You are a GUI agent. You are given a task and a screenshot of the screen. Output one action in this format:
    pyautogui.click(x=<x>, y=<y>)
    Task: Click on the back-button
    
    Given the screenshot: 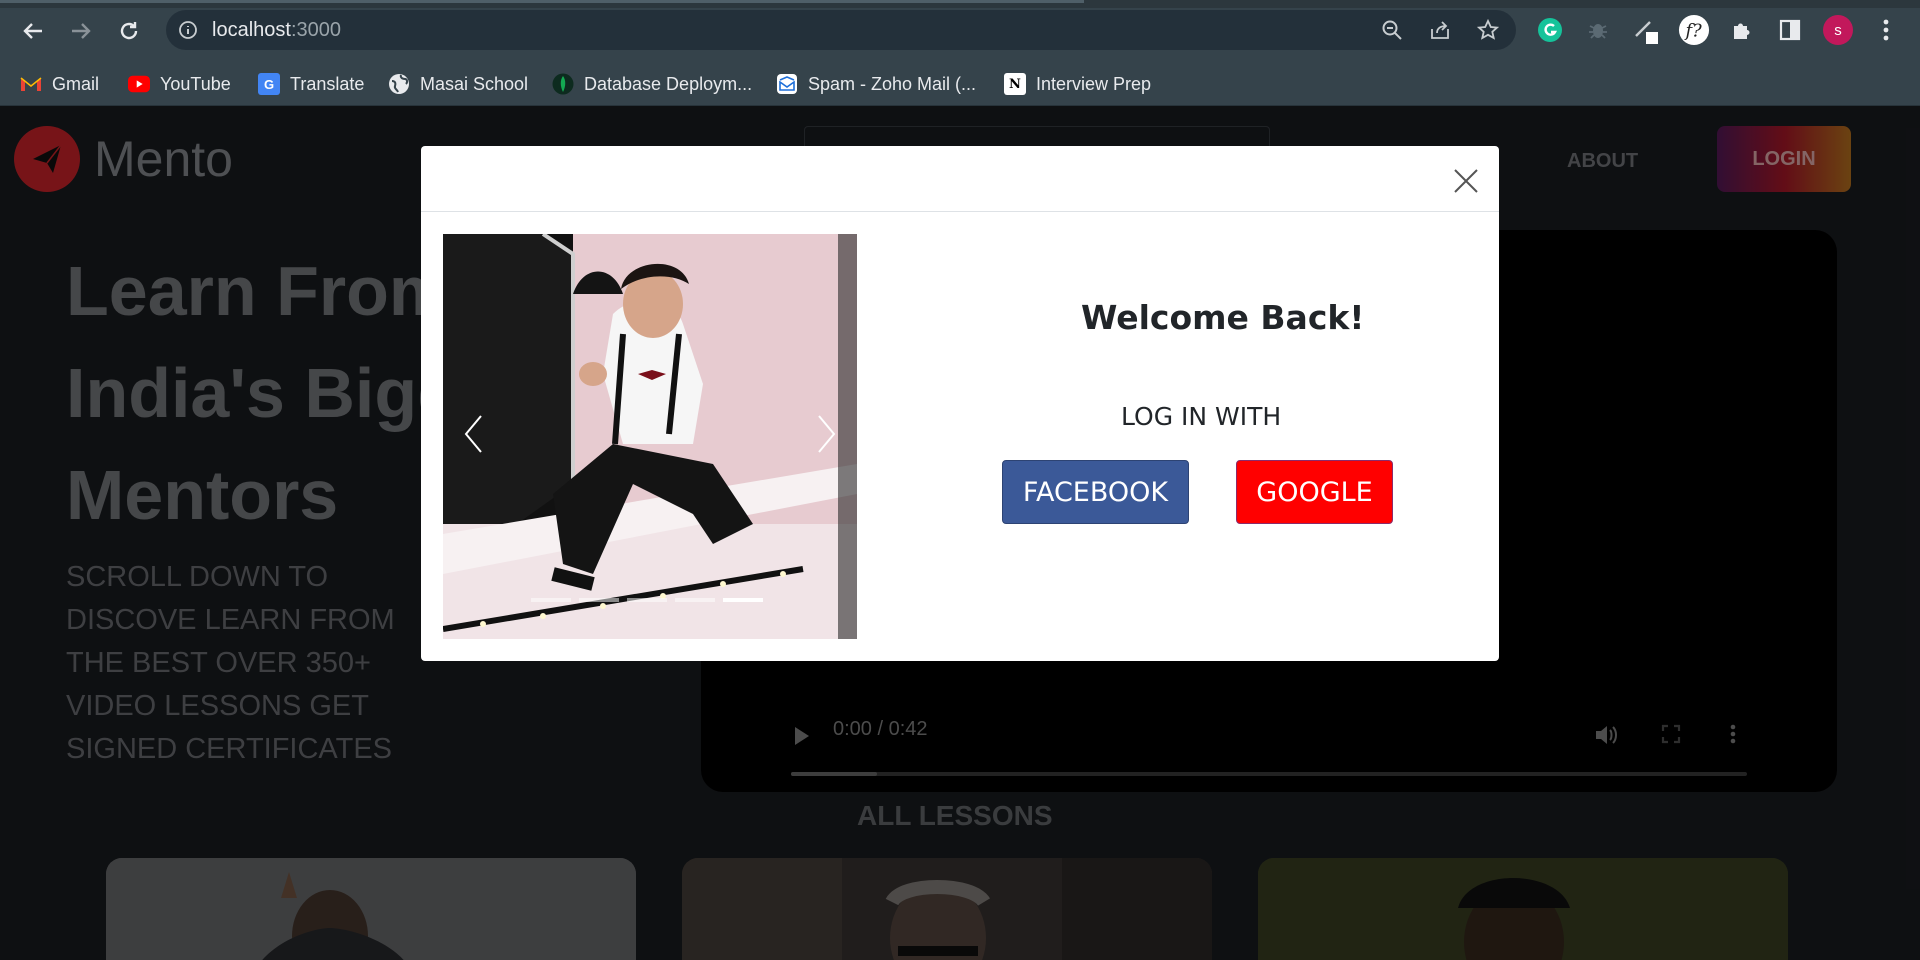 What is the action you would take?
    pyautogui.click(x=33, y=31)
    